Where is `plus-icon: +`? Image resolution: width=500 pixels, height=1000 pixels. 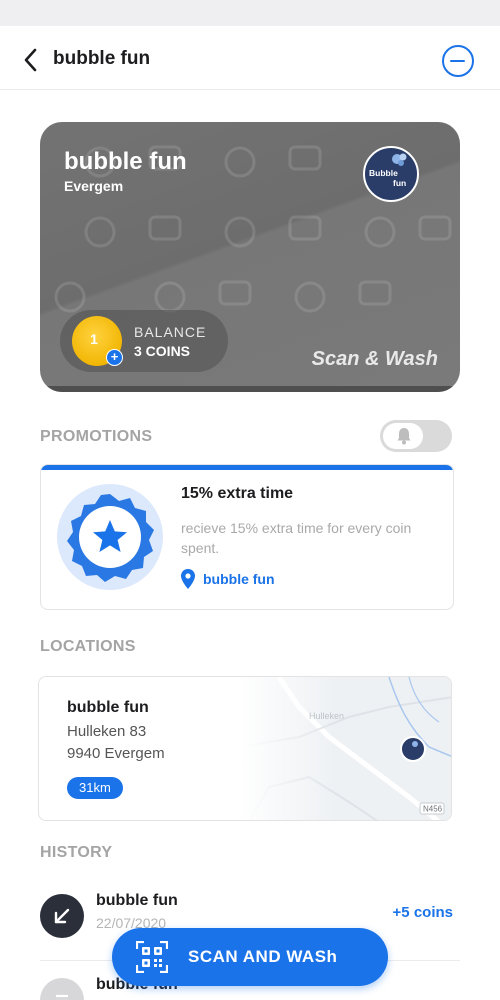 plus-icon: + is located at coordinates (114, 357).